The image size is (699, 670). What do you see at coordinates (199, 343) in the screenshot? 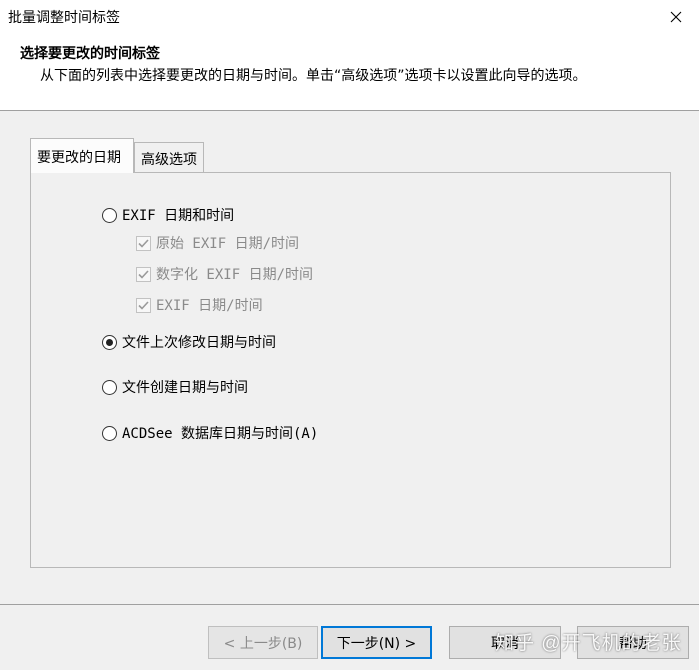
I see `option-modified-label: 文件上次修改日期与时间` at bounding box center [199, 343].